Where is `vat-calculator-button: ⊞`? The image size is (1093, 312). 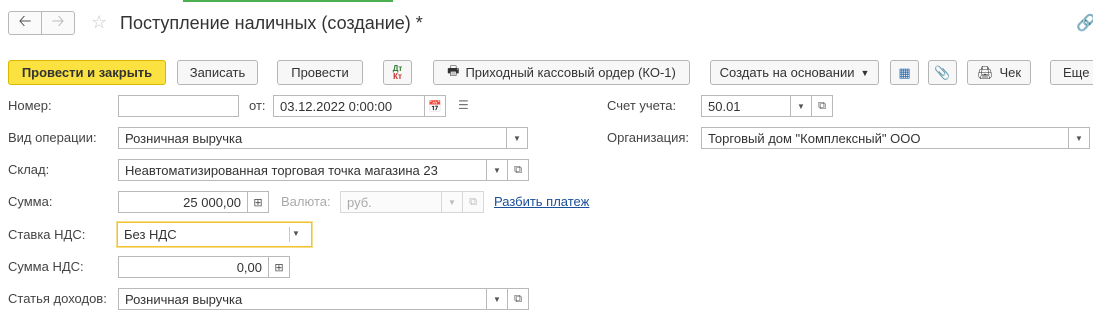
vat-calculator-button: ⊞ is located at coordinates (279, 267).